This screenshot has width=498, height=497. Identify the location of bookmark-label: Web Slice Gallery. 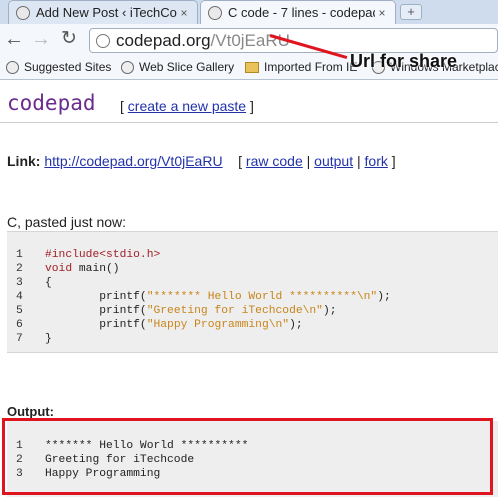
(187, 67).